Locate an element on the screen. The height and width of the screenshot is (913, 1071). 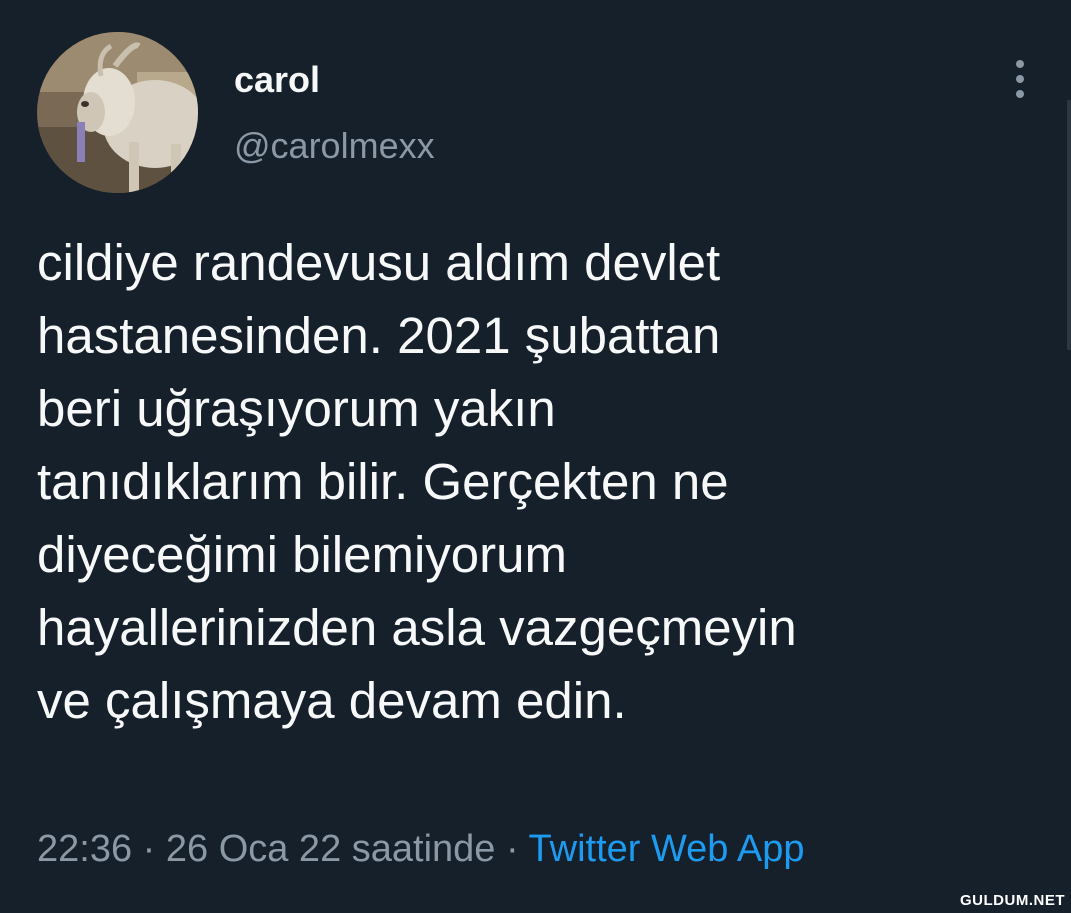
tweet-text-line: tanıdıklarım bilir. Gerçekten ne is located at coordinates (383, 481).